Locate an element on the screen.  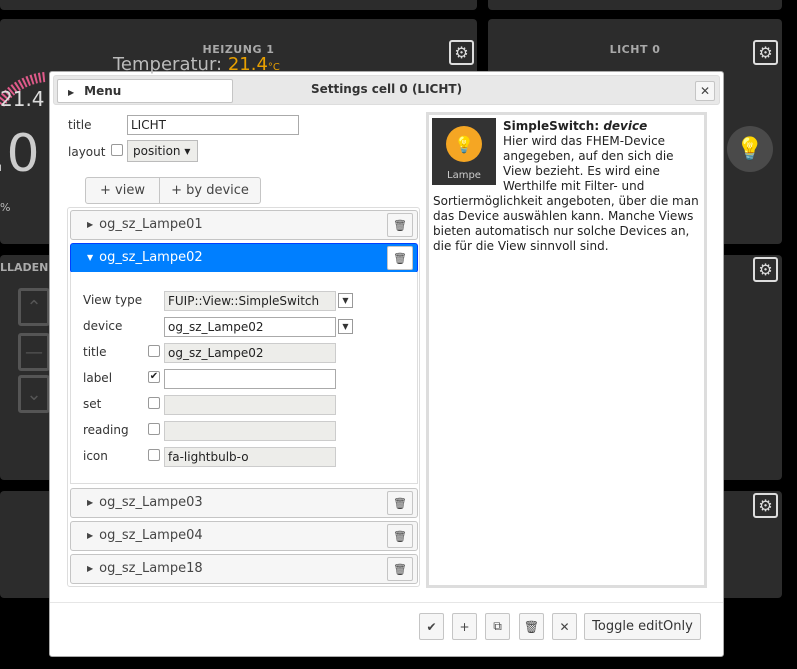
view-name: og_sz_Lampe01 is located at coordinates (151, 224).